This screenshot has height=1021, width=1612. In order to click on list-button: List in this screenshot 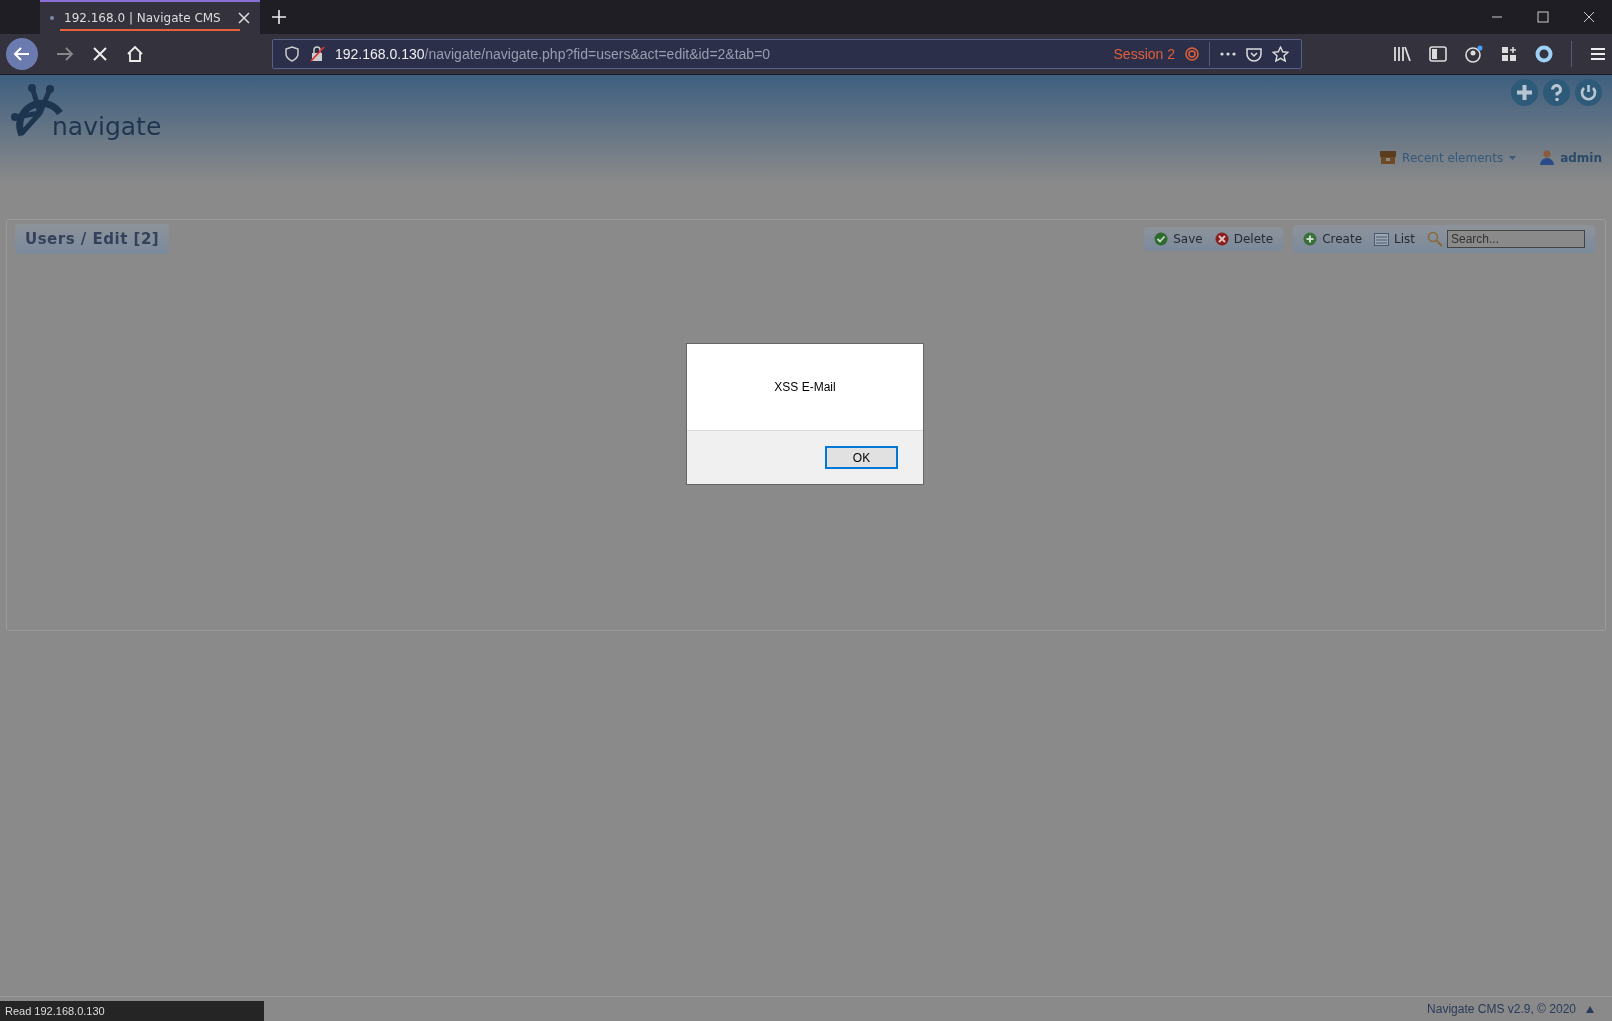, I will do `click(1394, 239)`.